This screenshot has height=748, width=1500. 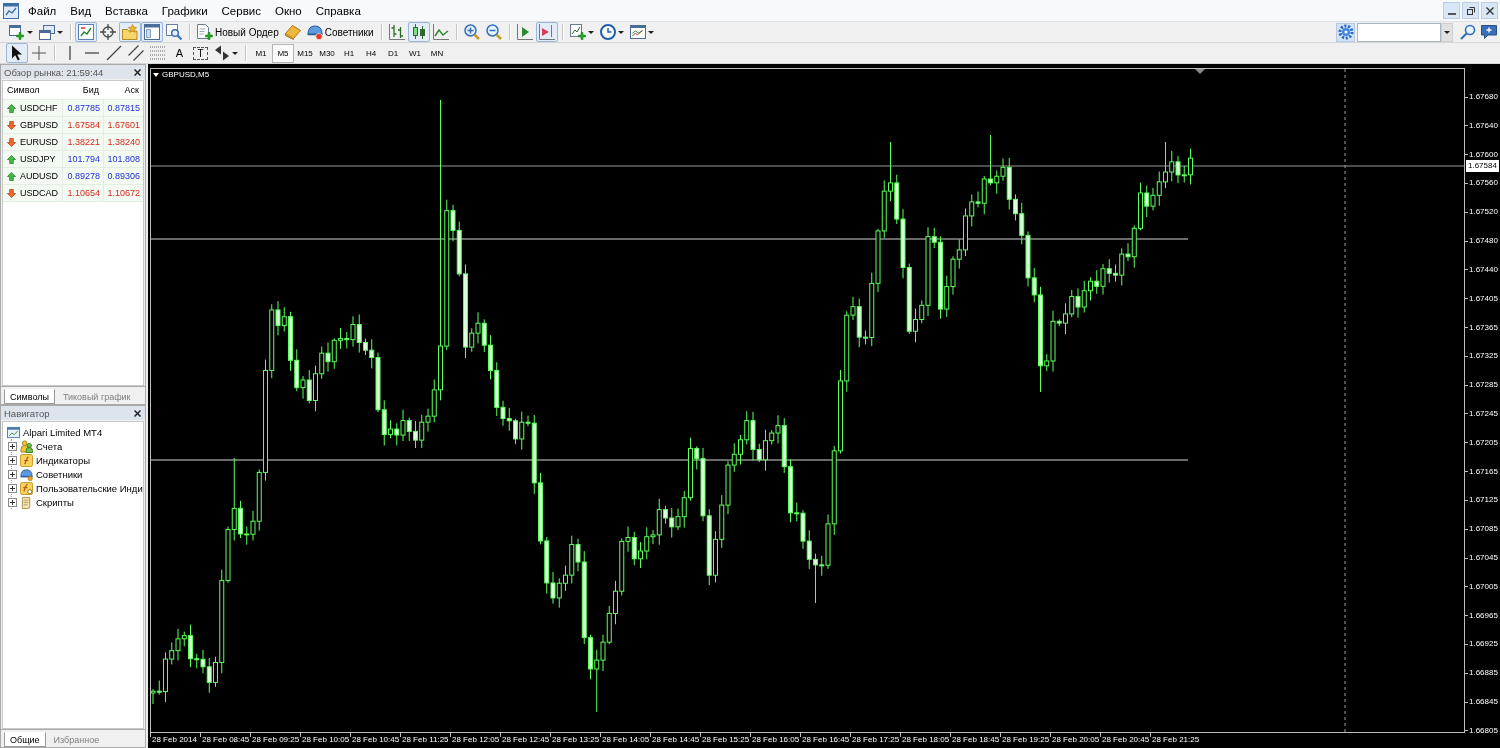 I want to click on menu-item: Вставка, so click(x=126, y=10).